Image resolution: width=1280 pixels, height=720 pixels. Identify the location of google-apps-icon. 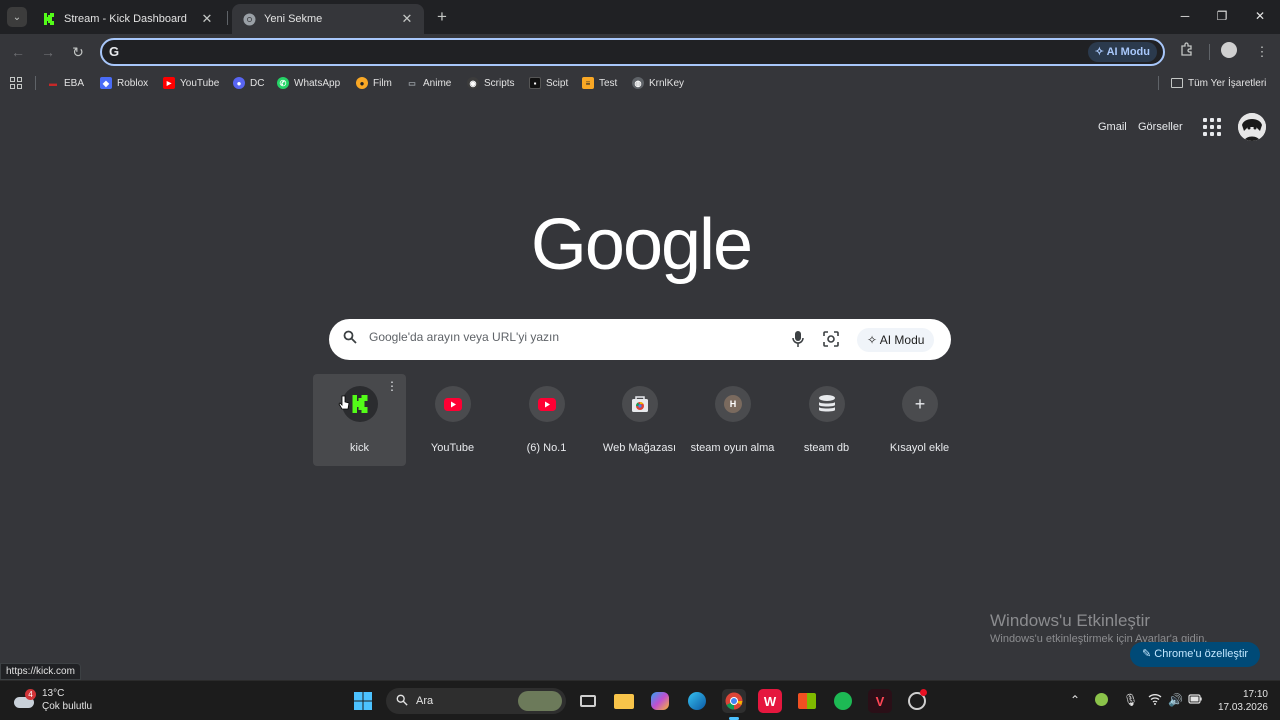
(1212, 127).